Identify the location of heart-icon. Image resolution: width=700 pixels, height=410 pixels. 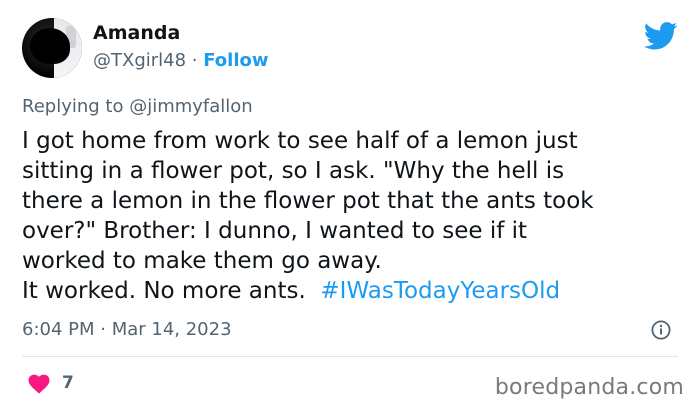
(39, 383).